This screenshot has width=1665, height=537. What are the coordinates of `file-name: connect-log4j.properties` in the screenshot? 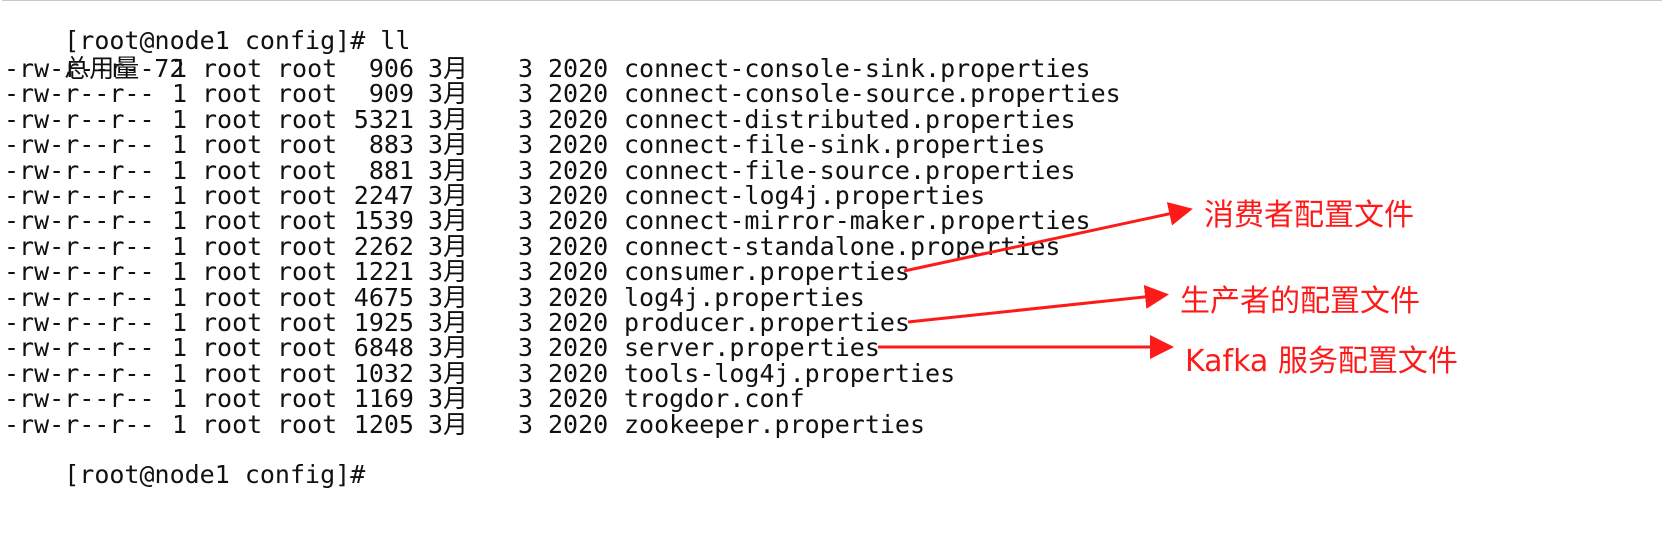 It's located at (805, 195).